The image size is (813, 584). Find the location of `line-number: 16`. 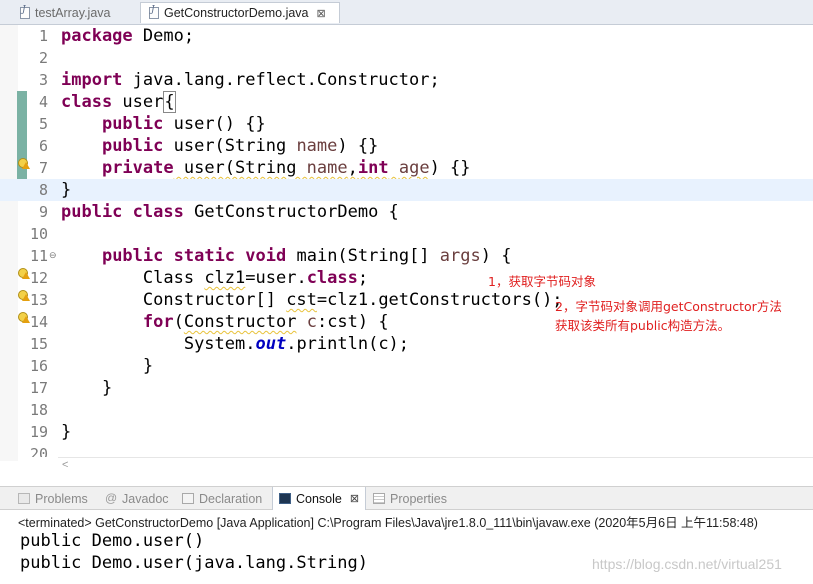

line-number: 16 is located at coordinates (38, 366).